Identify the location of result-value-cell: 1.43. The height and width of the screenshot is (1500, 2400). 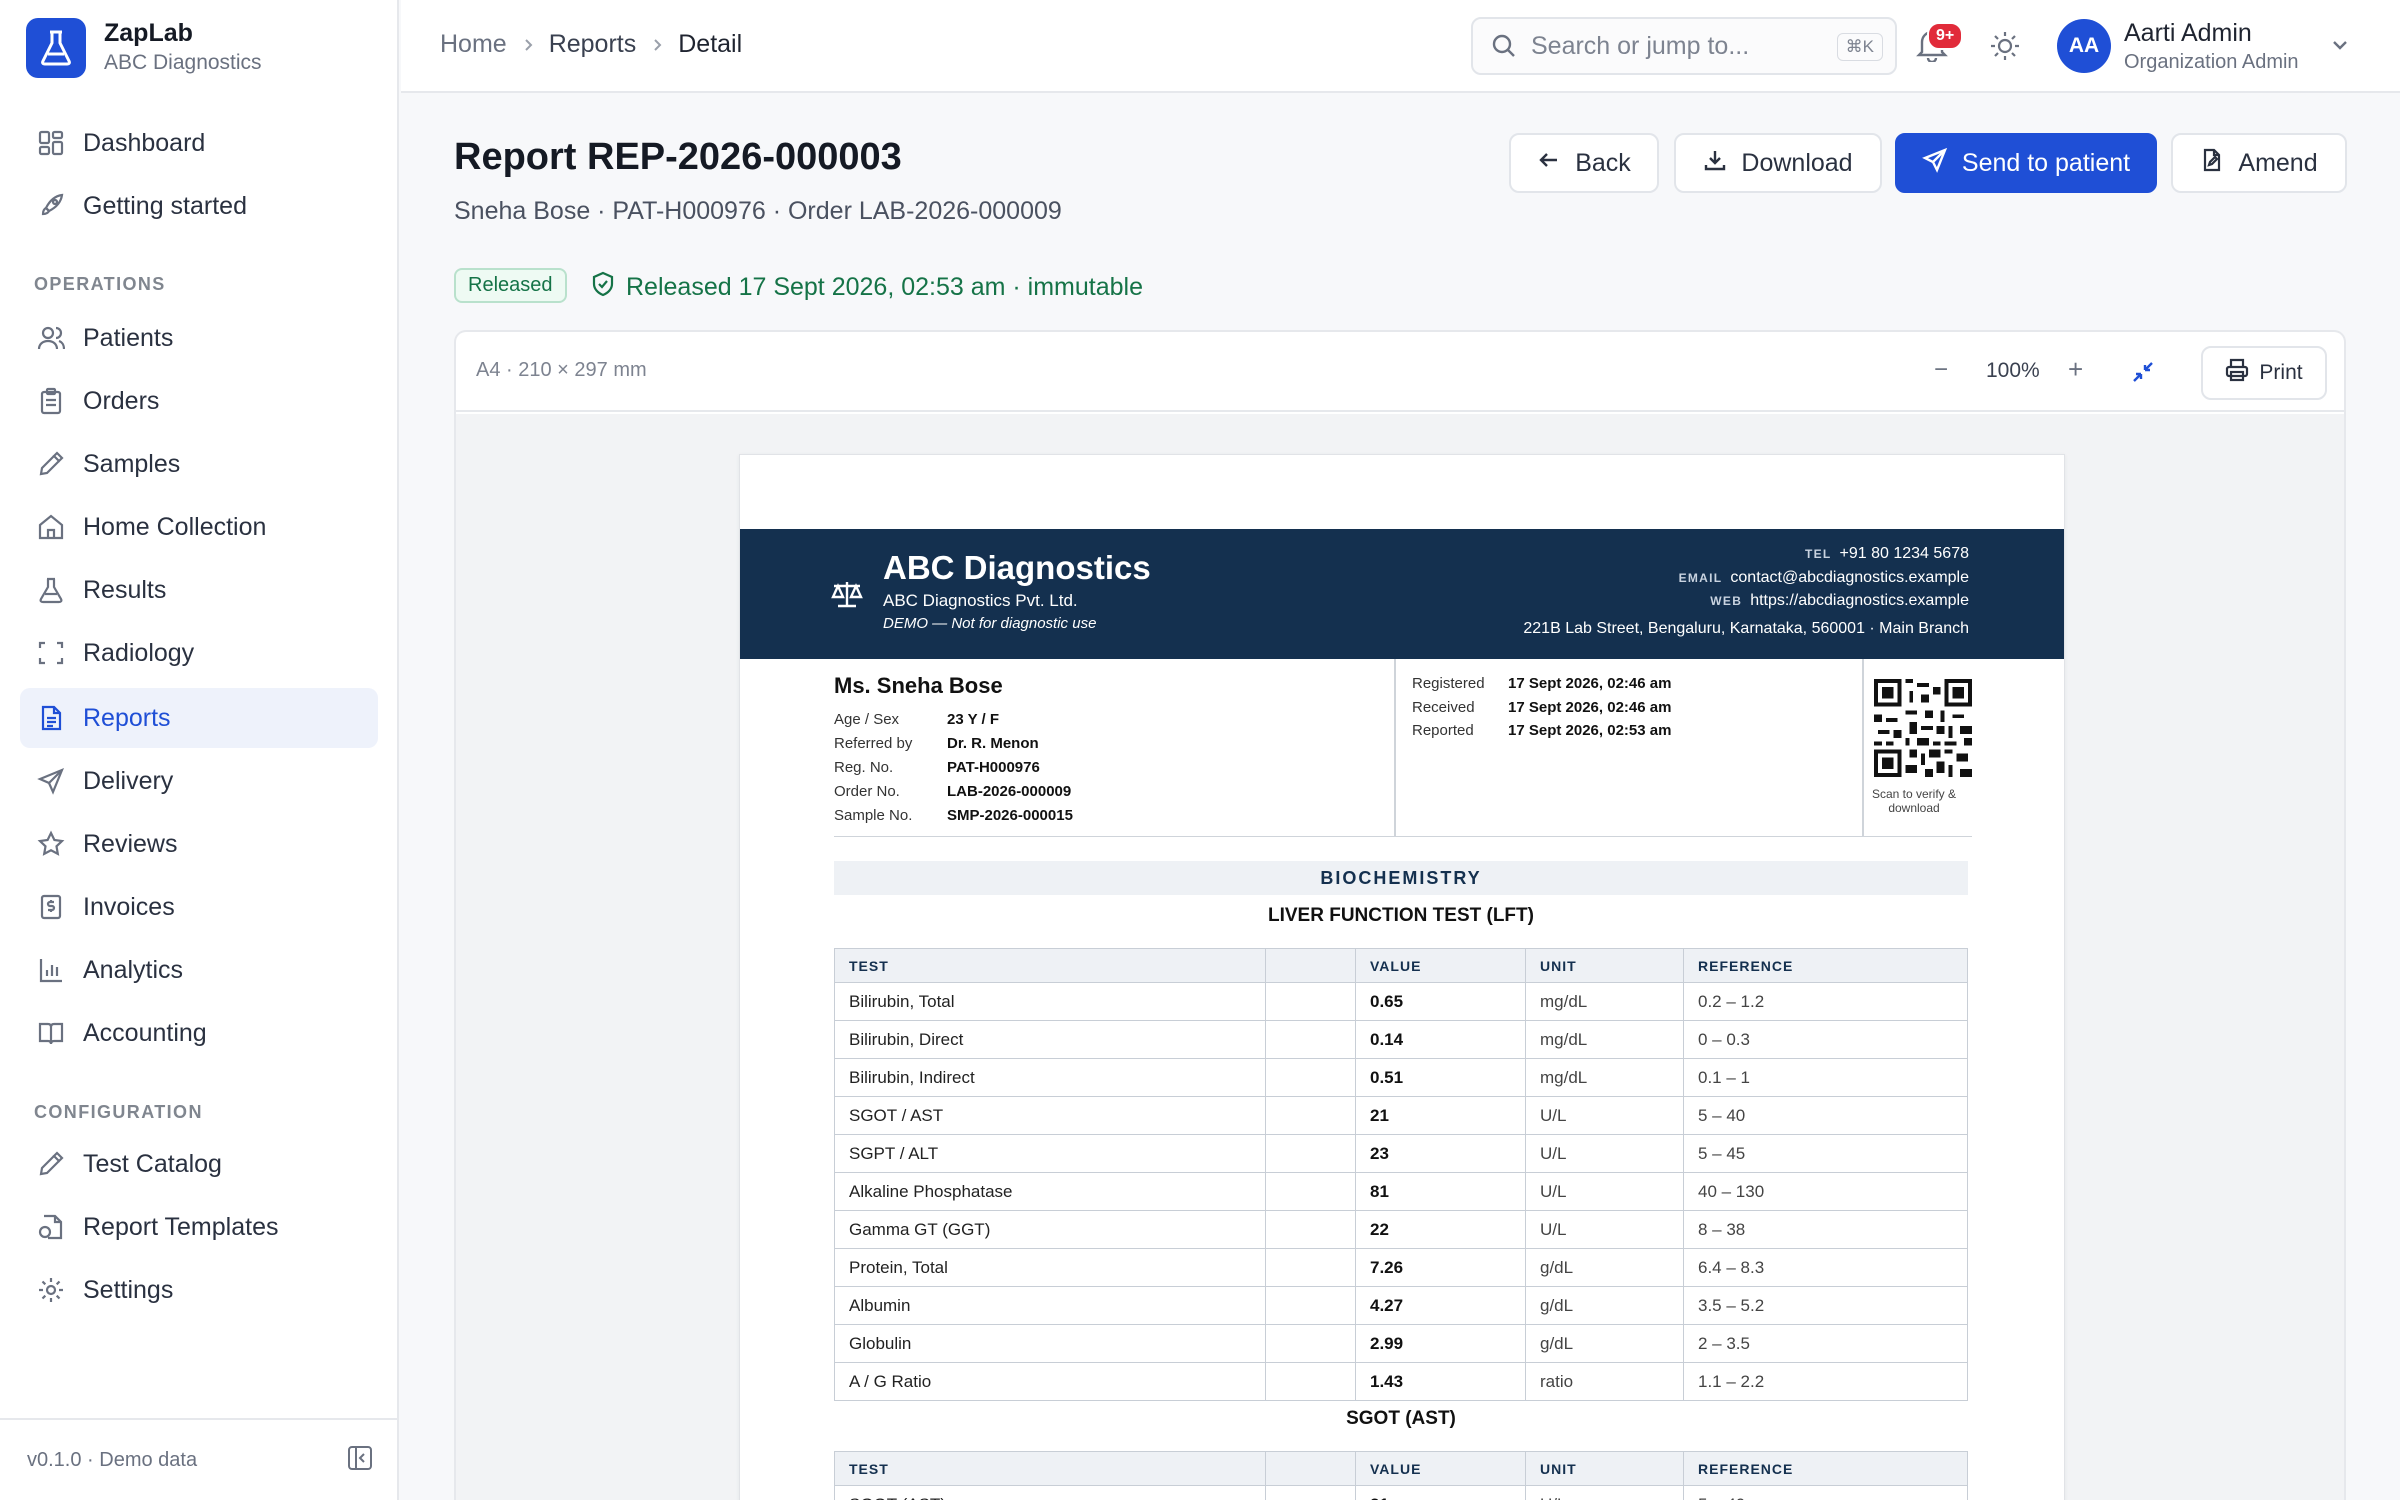
(1440, 1381).